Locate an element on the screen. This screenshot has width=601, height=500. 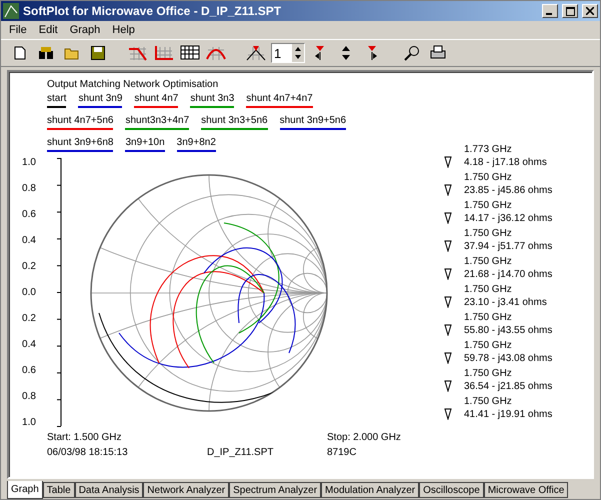
printer-icon is located at coordinates (438, 53).